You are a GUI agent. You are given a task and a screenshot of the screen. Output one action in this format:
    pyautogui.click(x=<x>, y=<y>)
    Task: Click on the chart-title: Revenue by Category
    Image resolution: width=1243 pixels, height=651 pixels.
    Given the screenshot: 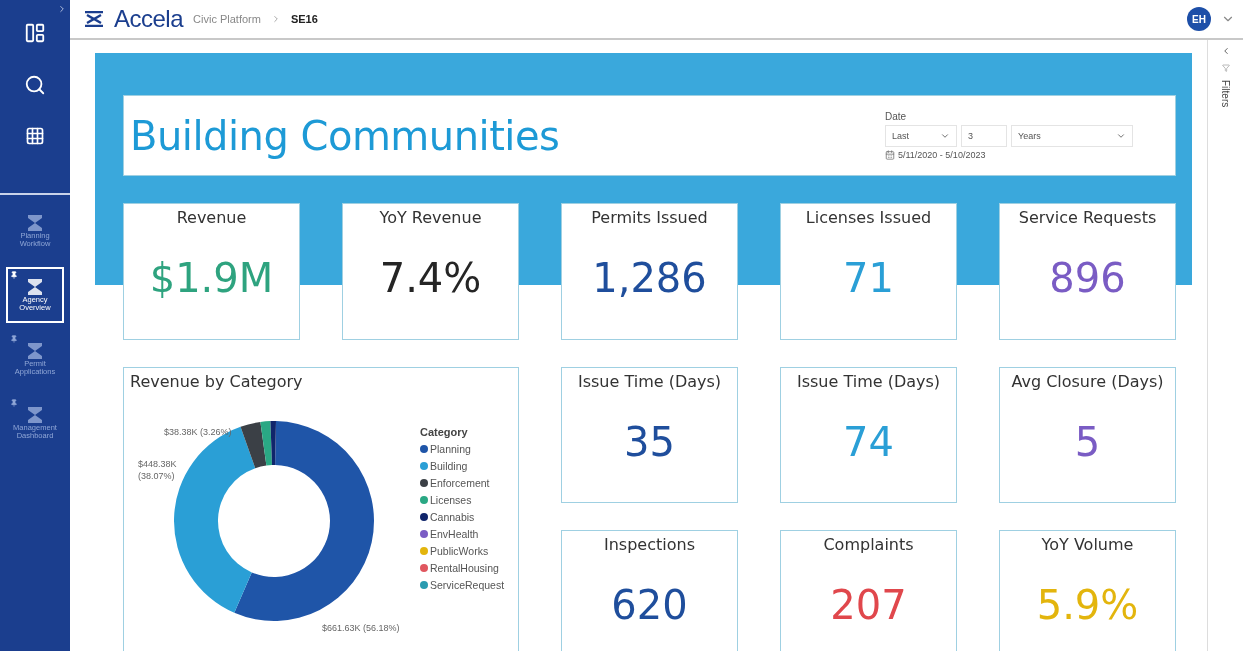 What is the action you would take?
    pyautogui.click(x=216, y=381)
    